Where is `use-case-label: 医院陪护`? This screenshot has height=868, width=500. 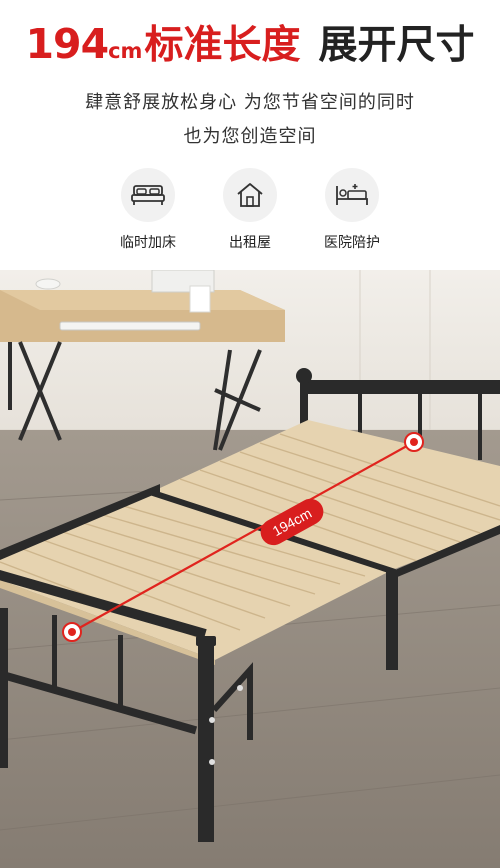
use-case-label: 医院陪护 is located at coordinates (352, 243).